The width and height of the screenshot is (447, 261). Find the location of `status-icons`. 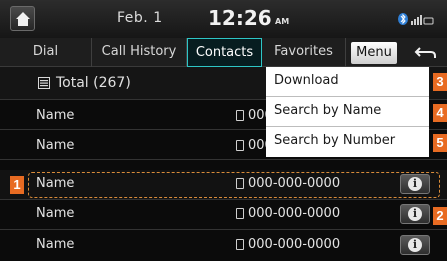

status-icons is located at coordinates (416, 19).